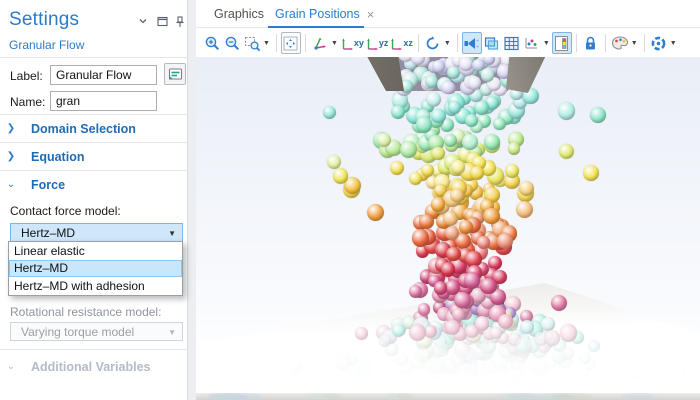 This screenshot has width=700, height=400. Describe the element at coordinates (352, 43) in the screenshot. I see `view-xy-button: xy` at that location.